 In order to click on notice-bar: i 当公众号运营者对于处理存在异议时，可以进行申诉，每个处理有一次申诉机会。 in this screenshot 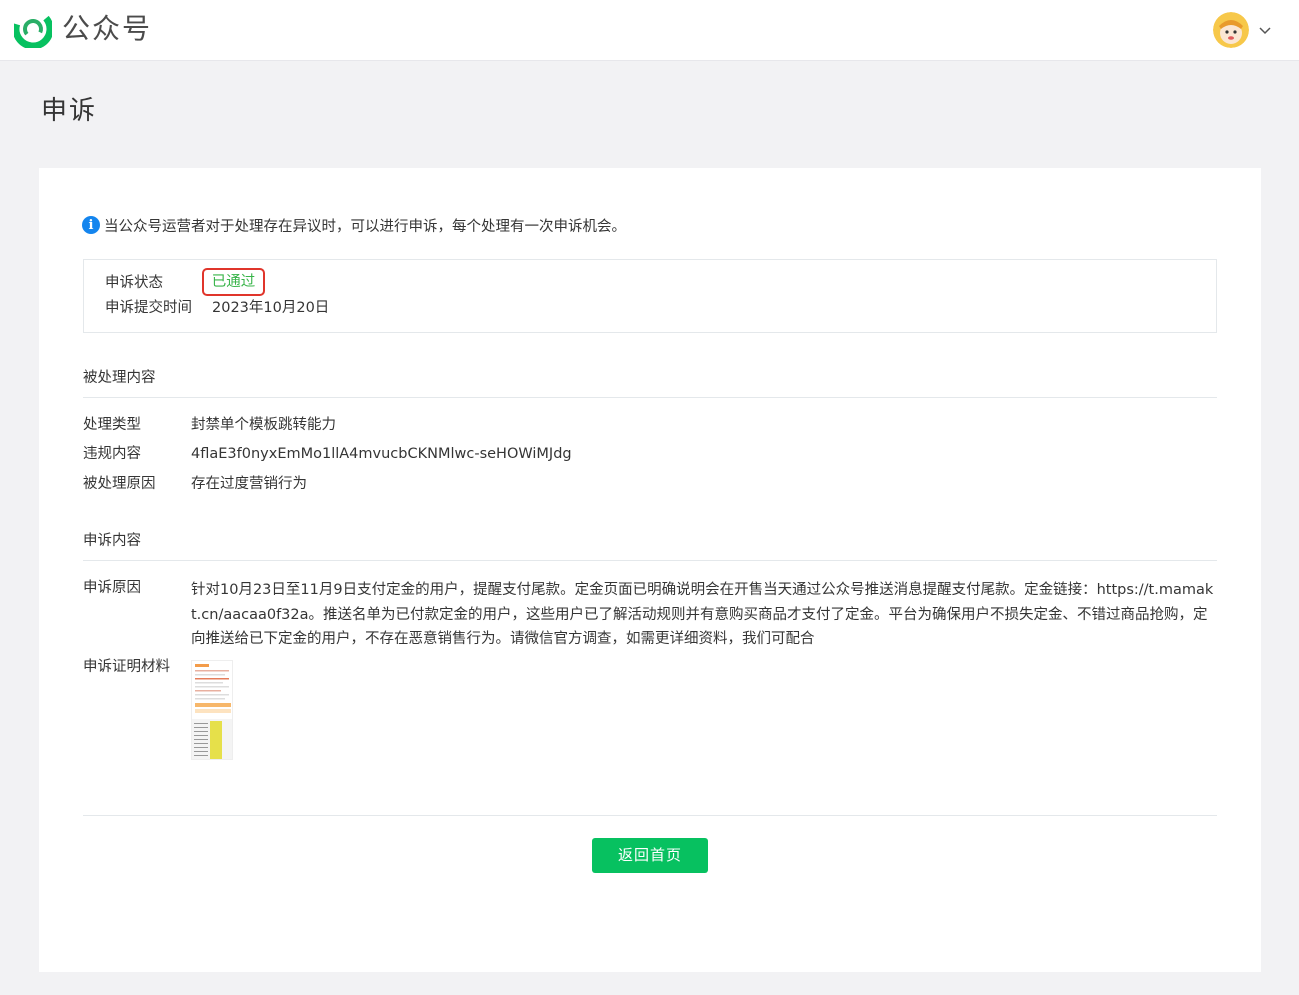, I will do `click(354, 225)`.